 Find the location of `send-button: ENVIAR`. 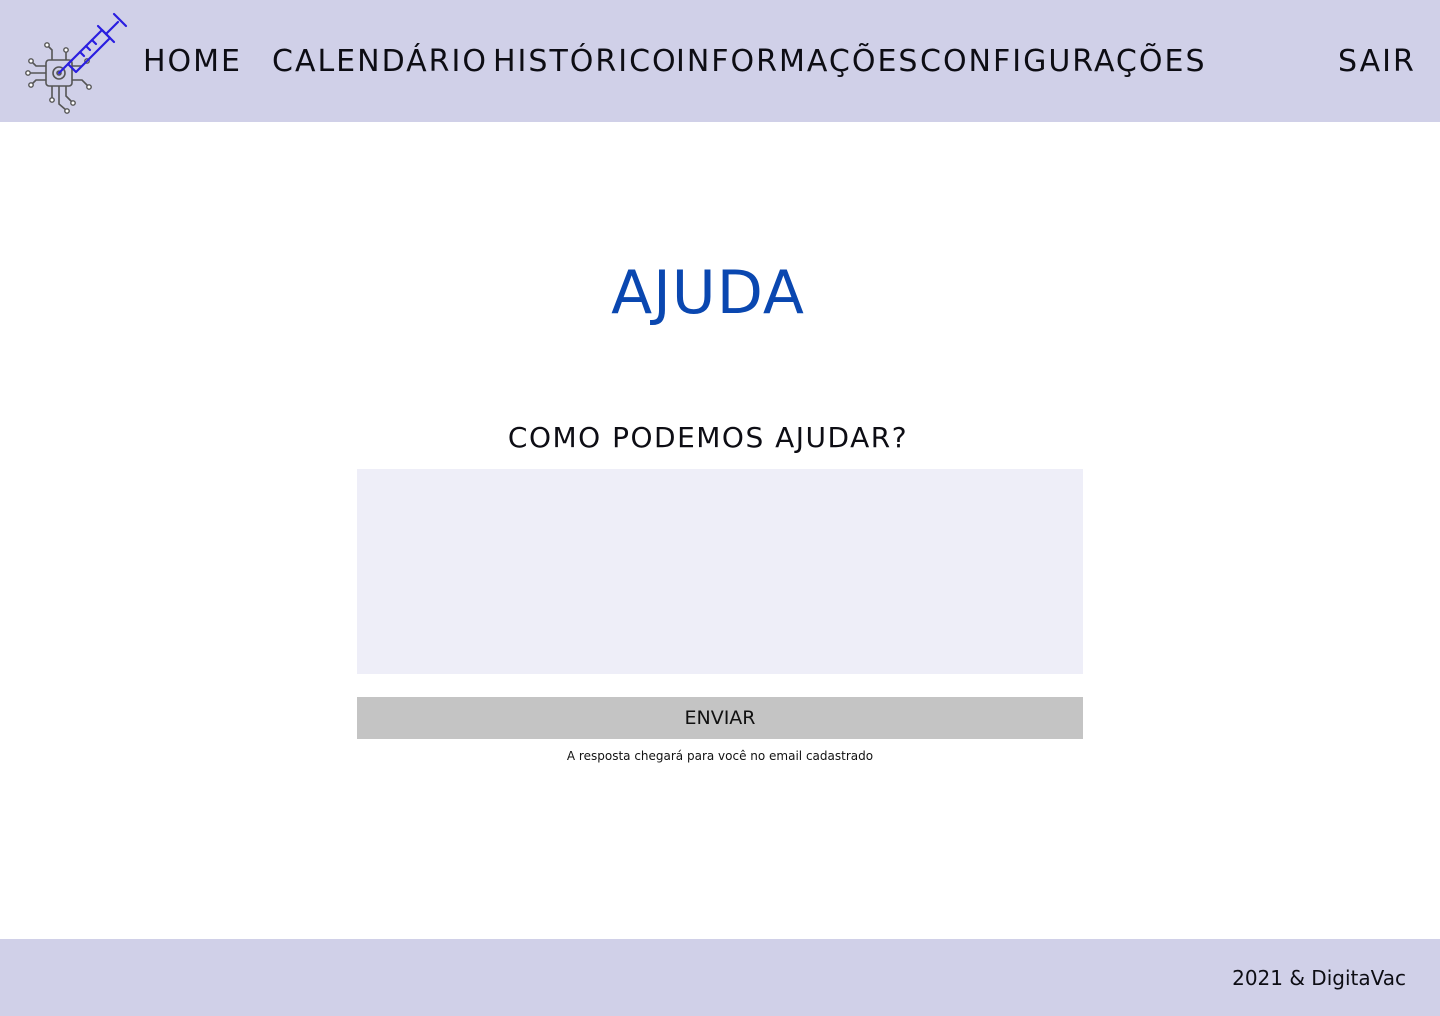

send-button: ENVIAR is located at coordinates (720, 718).